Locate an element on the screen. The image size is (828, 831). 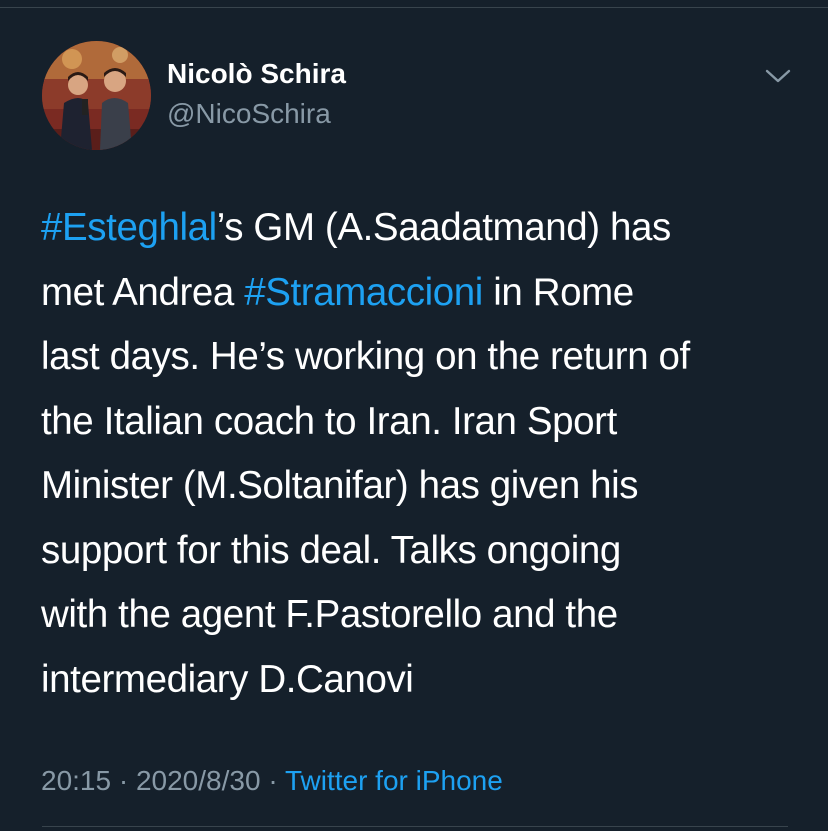
avatar is located at coordinates (96, 95).